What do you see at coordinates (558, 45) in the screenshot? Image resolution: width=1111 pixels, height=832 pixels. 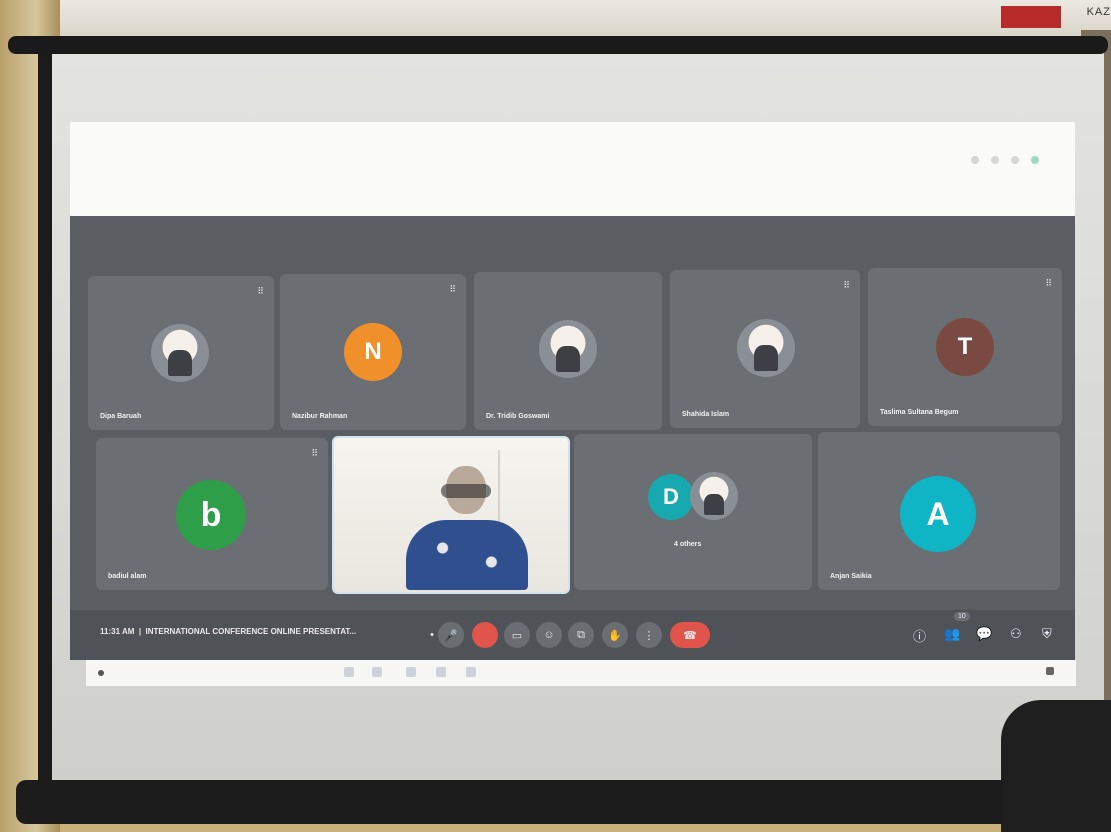 I see `projector-screen-top-bar` at bounding box center [558, 45].